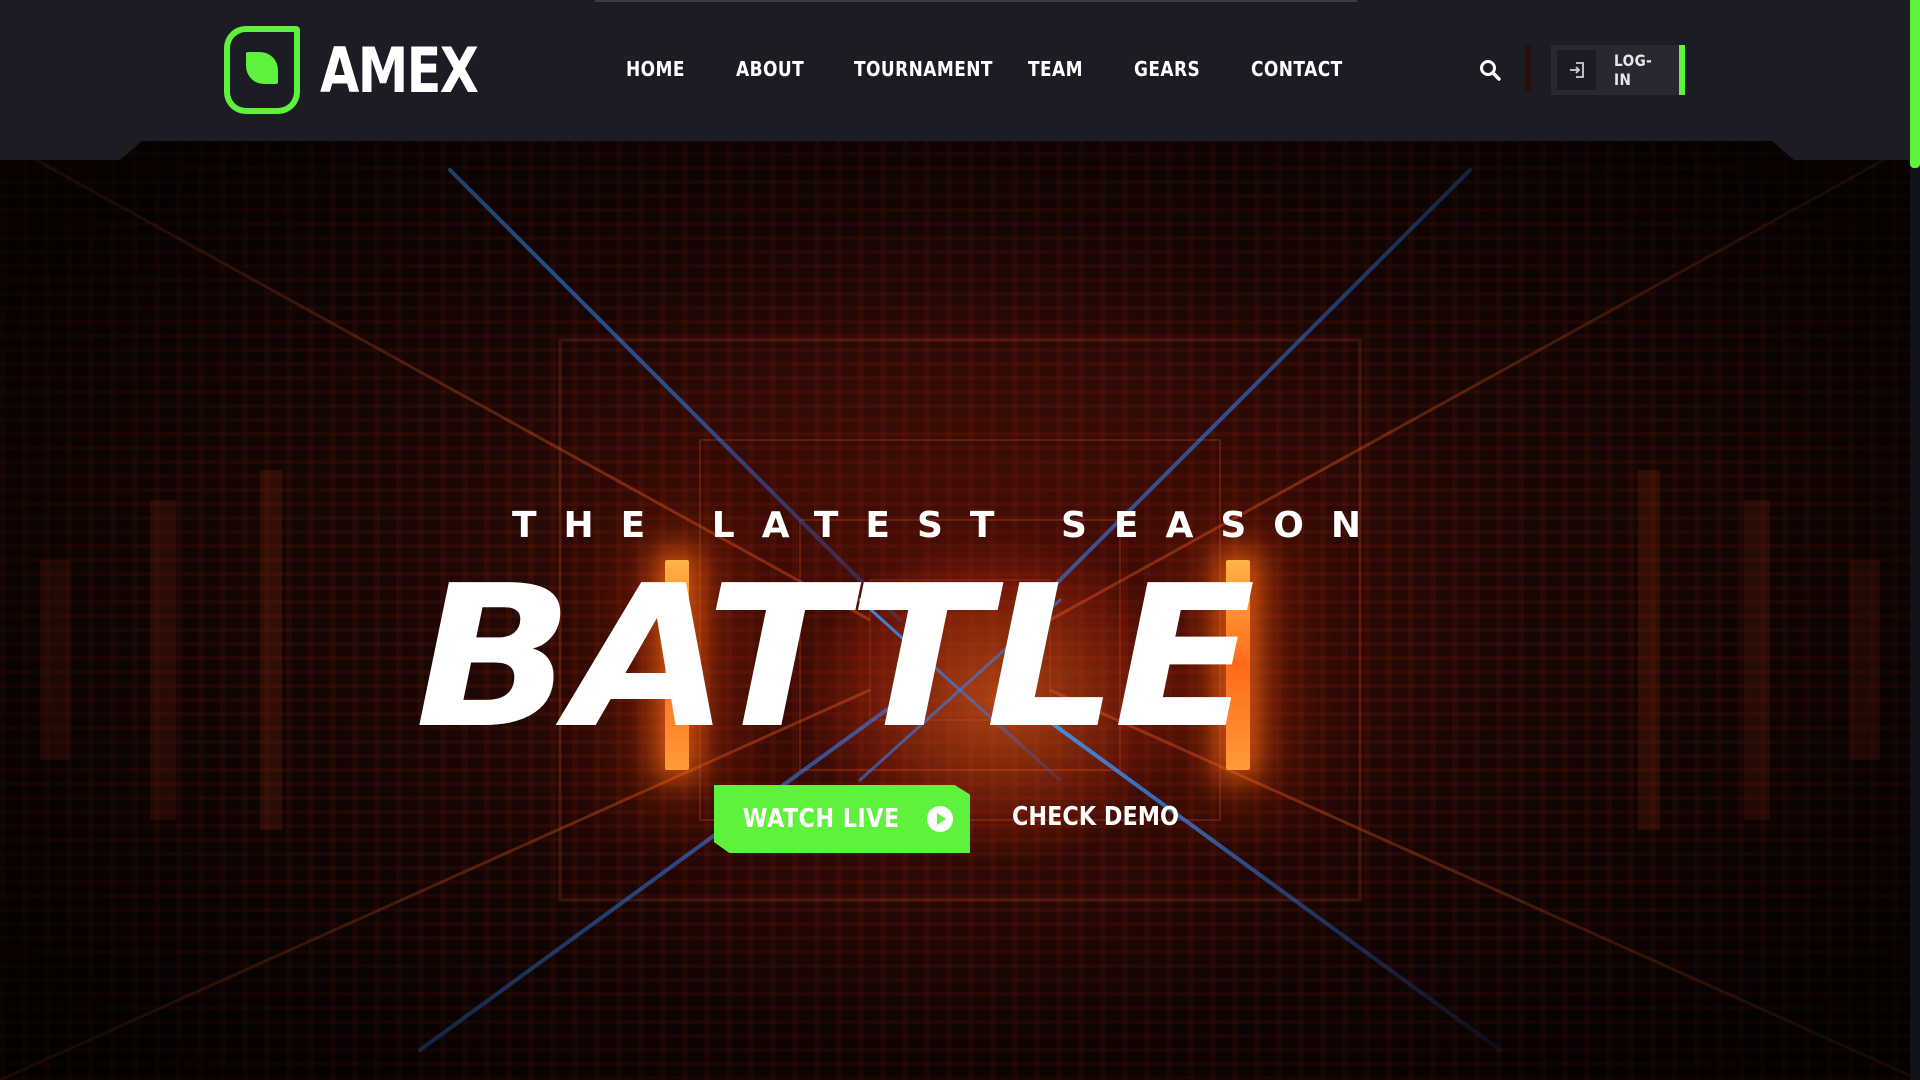  I want to click on hero-subtitle: THE LATEST SEASON, so click(950, 525).